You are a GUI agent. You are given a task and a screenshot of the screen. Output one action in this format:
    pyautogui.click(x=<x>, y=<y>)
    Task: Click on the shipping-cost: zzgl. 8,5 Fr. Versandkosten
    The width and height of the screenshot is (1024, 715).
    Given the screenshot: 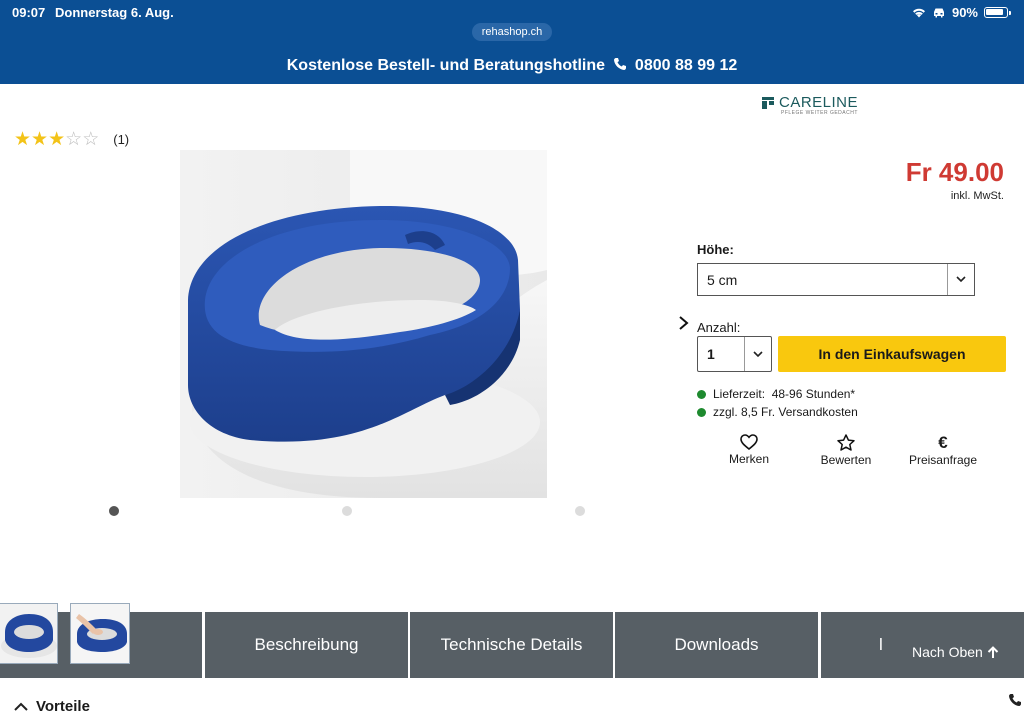 What is the action you would take?
    pyautogui.click(x=785, y=412)
    